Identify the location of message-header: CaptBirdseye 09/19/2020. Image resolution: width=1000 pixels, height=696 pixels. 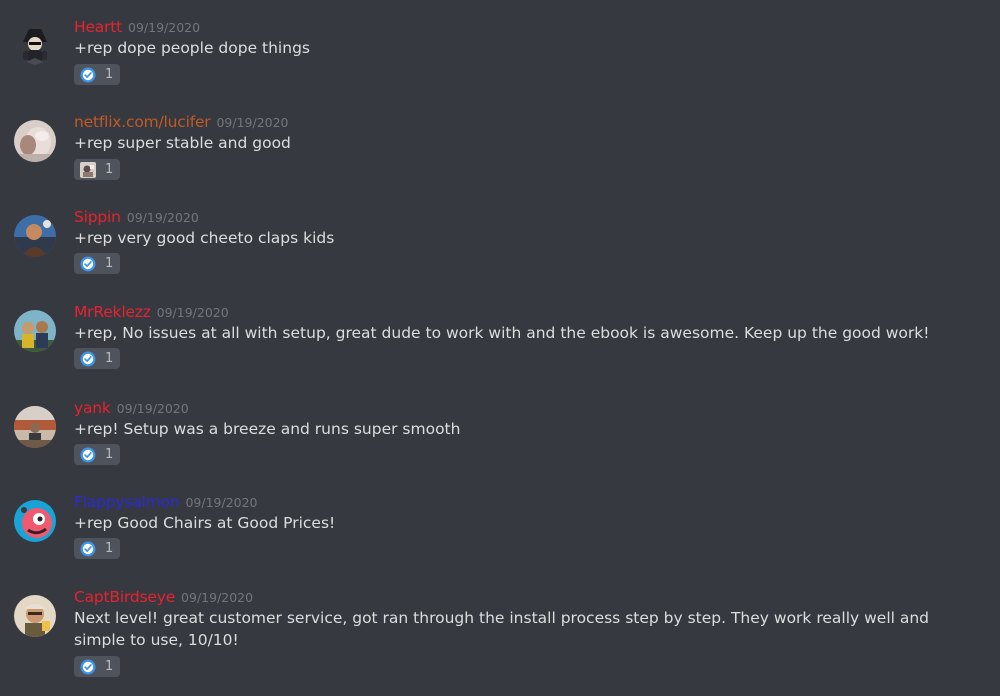
(163, 597).